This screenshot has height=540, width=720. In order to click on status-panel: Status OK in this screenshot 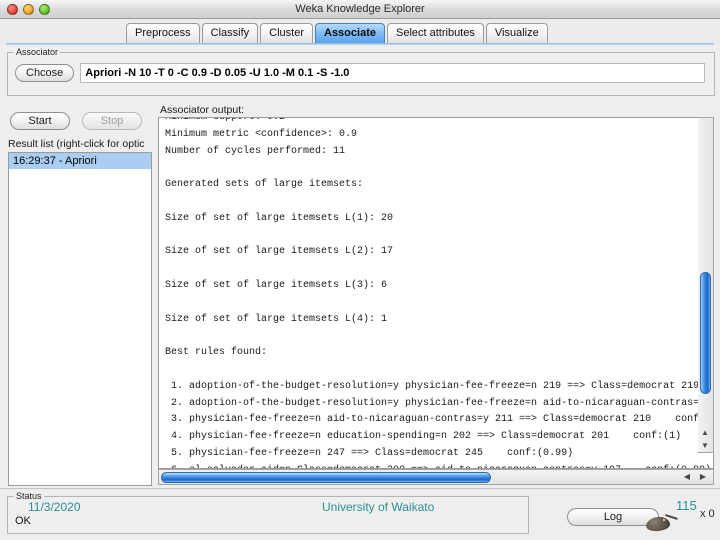, I will do `click(268, 512)`.